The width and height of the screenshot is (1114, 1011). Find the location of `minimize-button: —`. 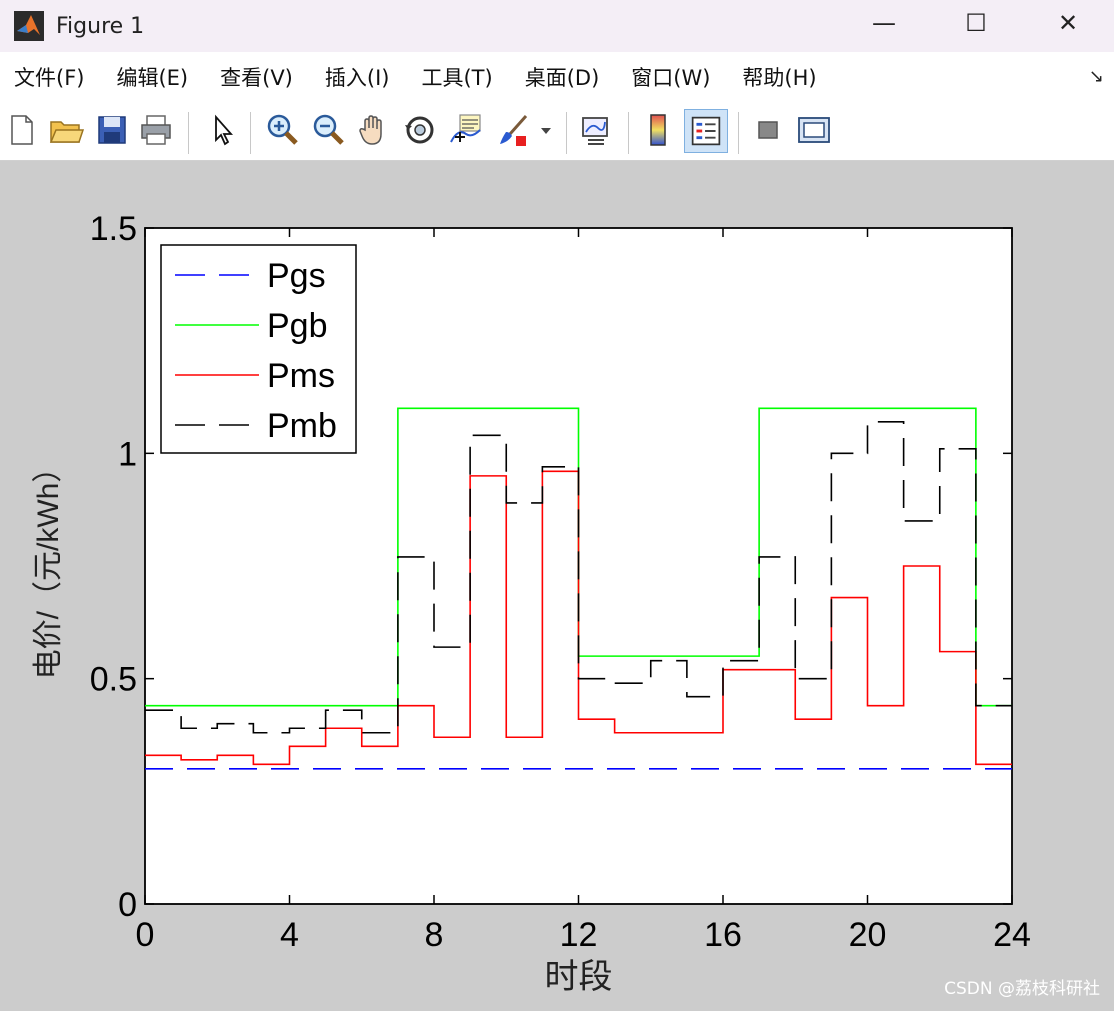

minimize-button: — is located at coordinates (884, 23).